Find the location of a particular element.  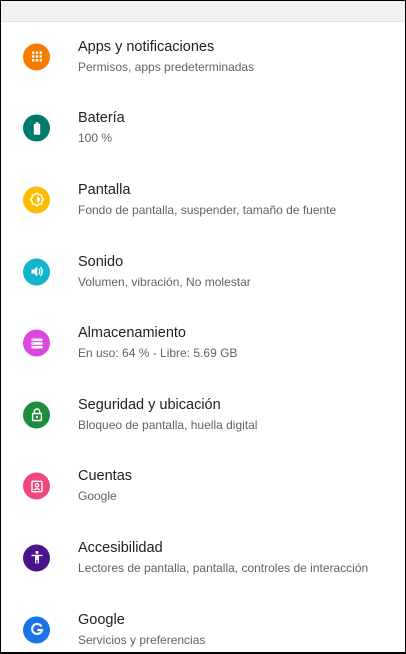

settings-item-title: Cuentas is located at coordinates (105, 476).